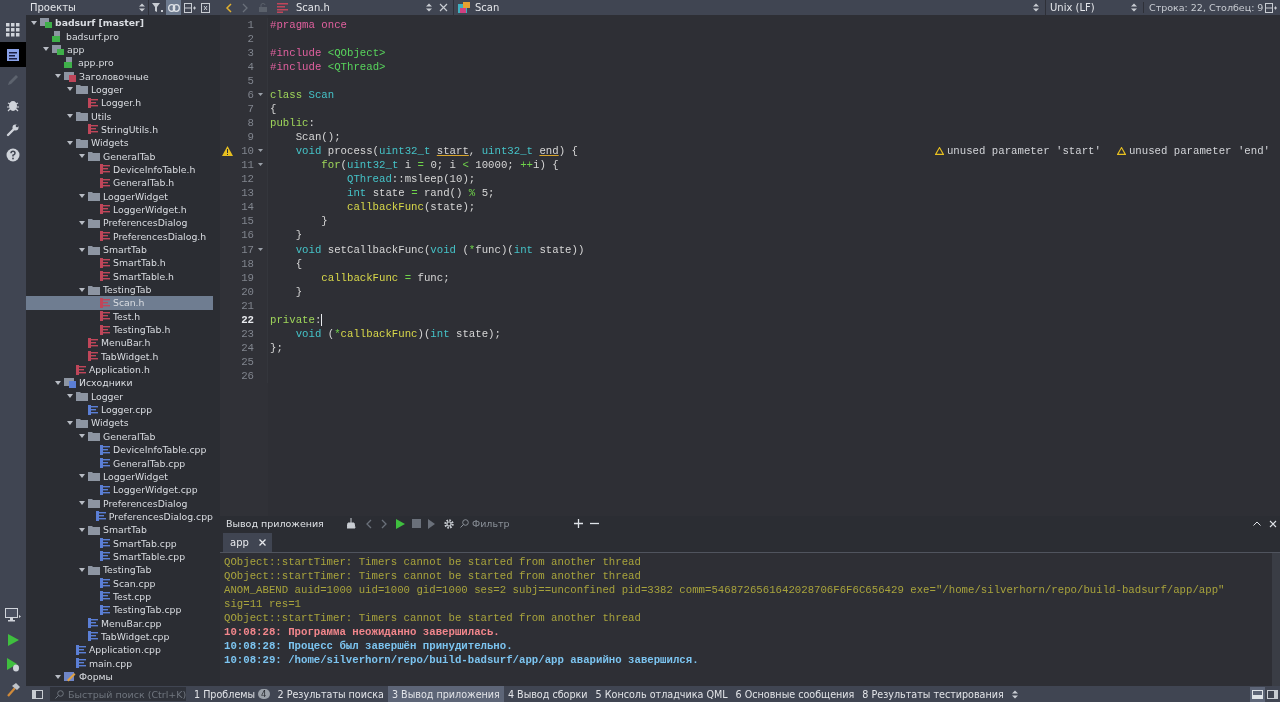 The width and height of the screenshot is (1280, 702). What do you see at coordinates (795, 694) in the screenshot?
I see `output-pane-button: 6 Основные сообщения` at bounding box center [795, 694].